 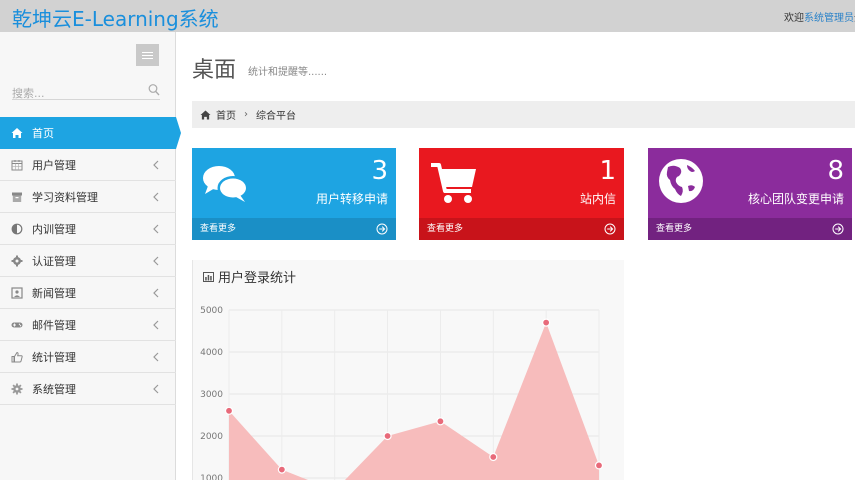 What do you see at coordinates (211, 311) in the screenshot?
I see `y-tick-label: 5000` at bounding box center [211, 311].